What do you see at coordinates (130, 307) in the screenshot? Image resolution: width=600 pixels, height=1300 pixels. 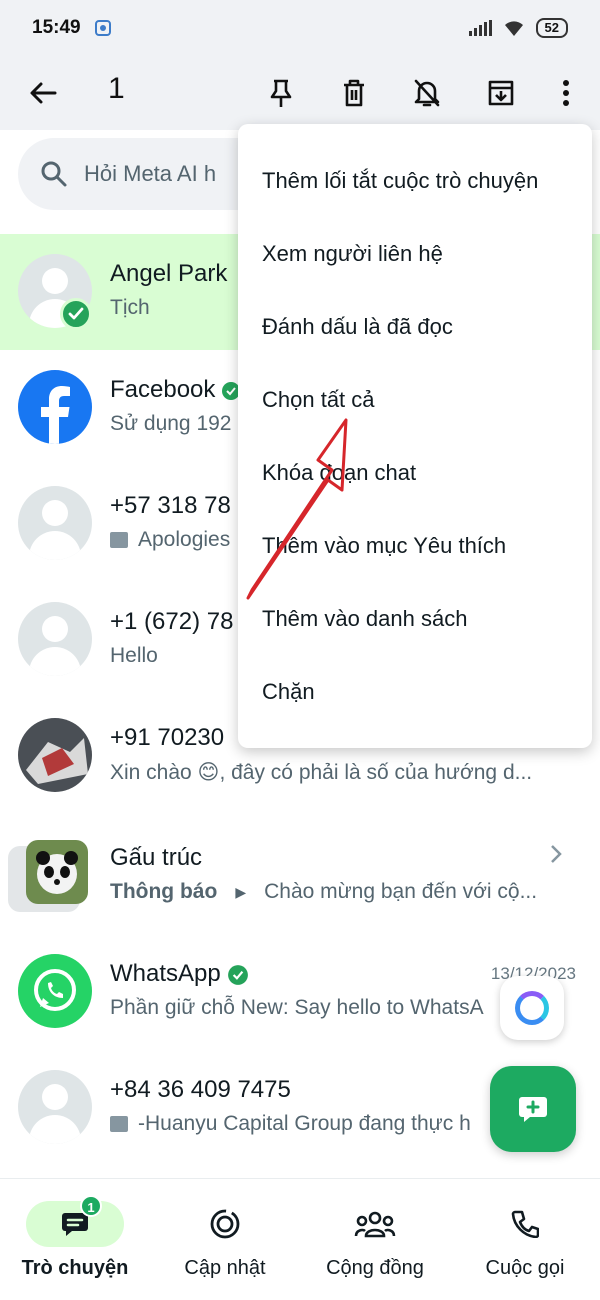 I see `chat-preview: Tịch` at bounding box center [130, 307].